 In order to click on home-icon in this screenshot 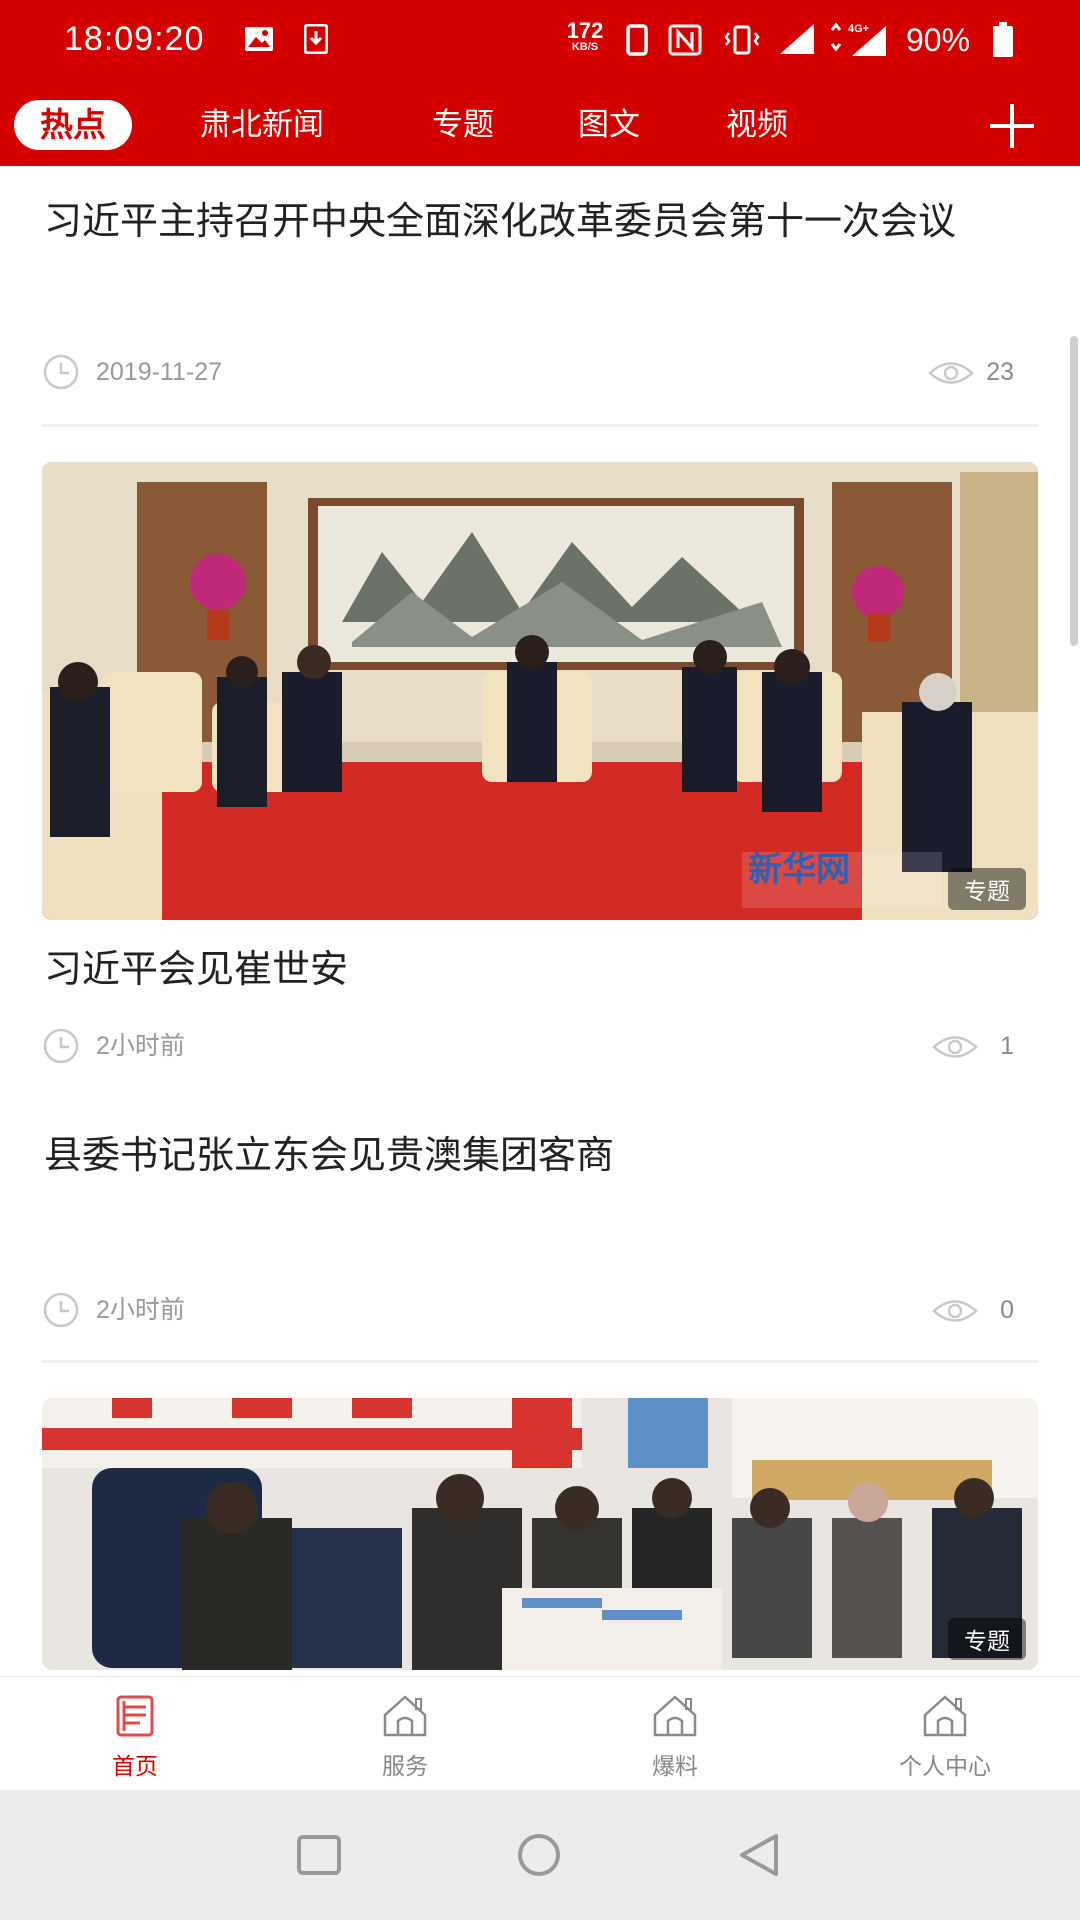, I will do `click(135, 1716)`.